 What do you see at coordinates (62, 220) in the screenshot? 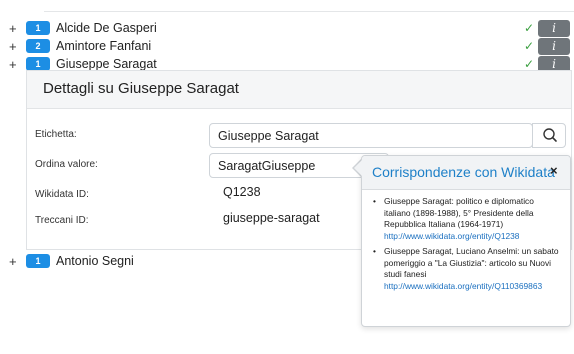
I see `treccani-field-label: Treccani ID:` at bounding box center [62, 220].